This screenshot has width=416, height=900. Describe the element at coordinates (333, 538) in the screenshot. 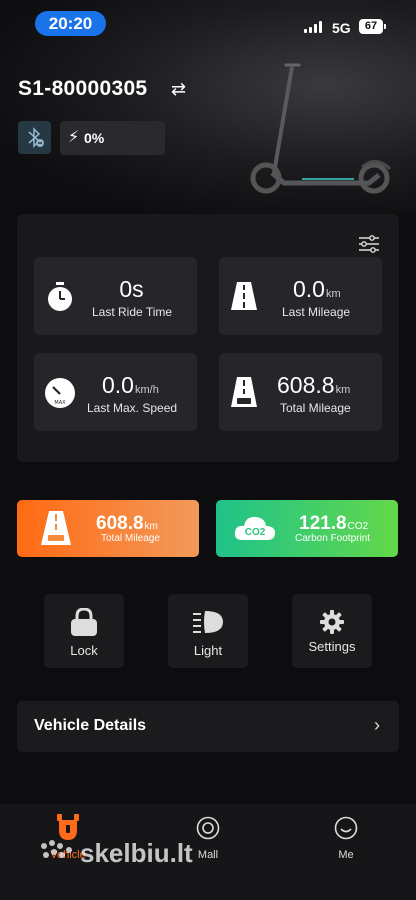

I see `carbon-label: Carbon Footprint` at that location.